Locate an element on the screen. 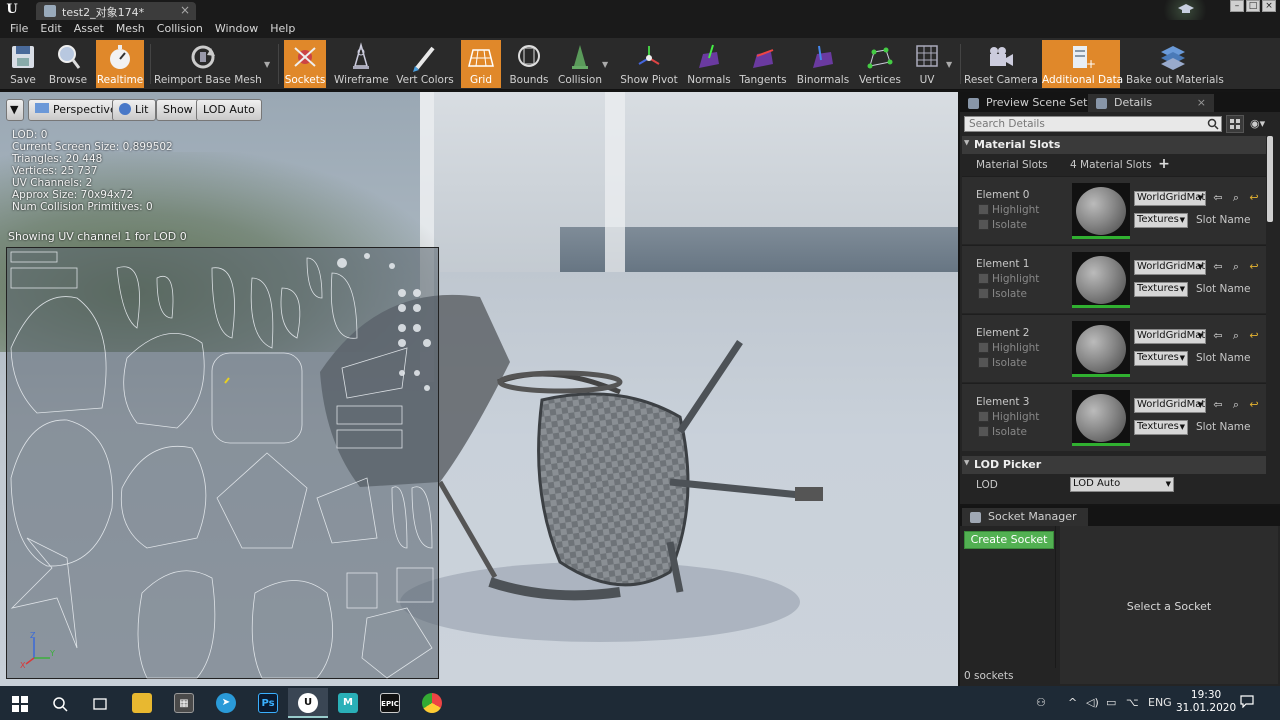 The width and height of the screenshot is (1280, 720). browse-button: Browse is located at coordinates (68, 64).